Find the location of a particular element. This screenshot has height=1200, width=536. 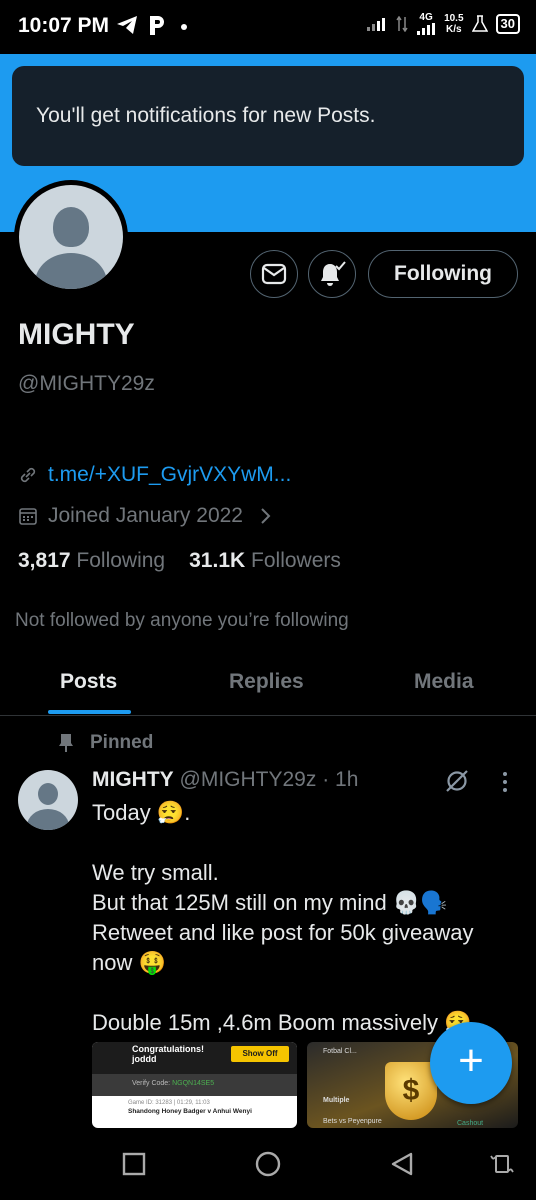

following-button: Following is located at coordinates (443, 274).